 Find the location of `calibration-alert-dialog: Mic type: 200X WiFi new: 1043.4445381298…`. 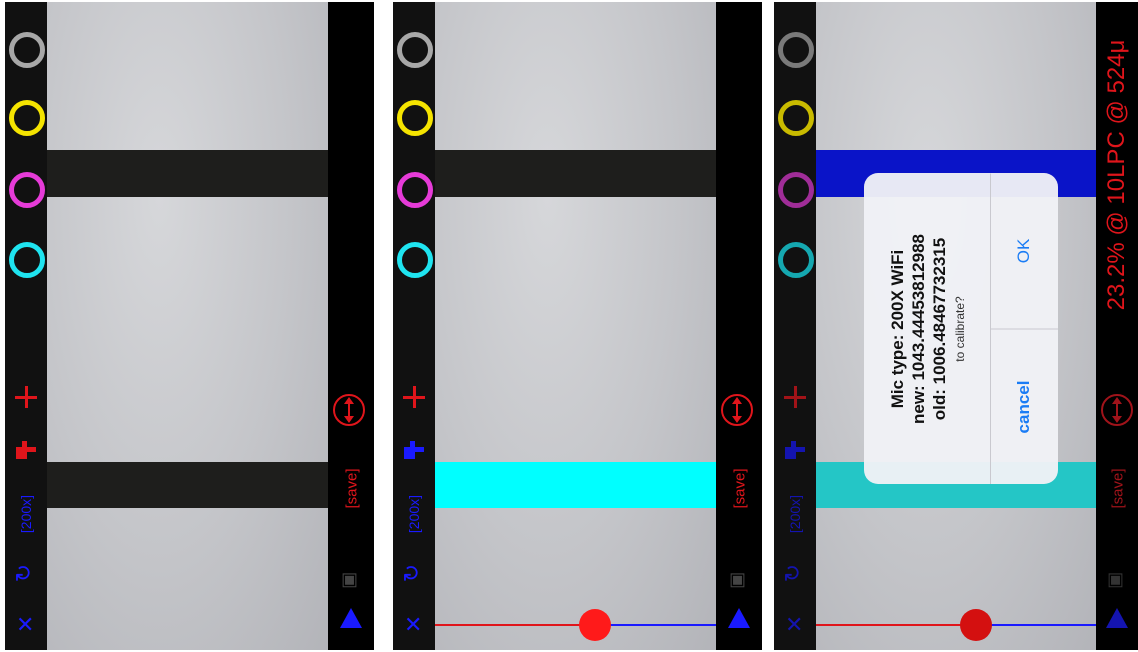

calibration-alert-dialog: Mic type: 200X WiFi new: 1043.4445381298… is located at coordinates (961, 328).